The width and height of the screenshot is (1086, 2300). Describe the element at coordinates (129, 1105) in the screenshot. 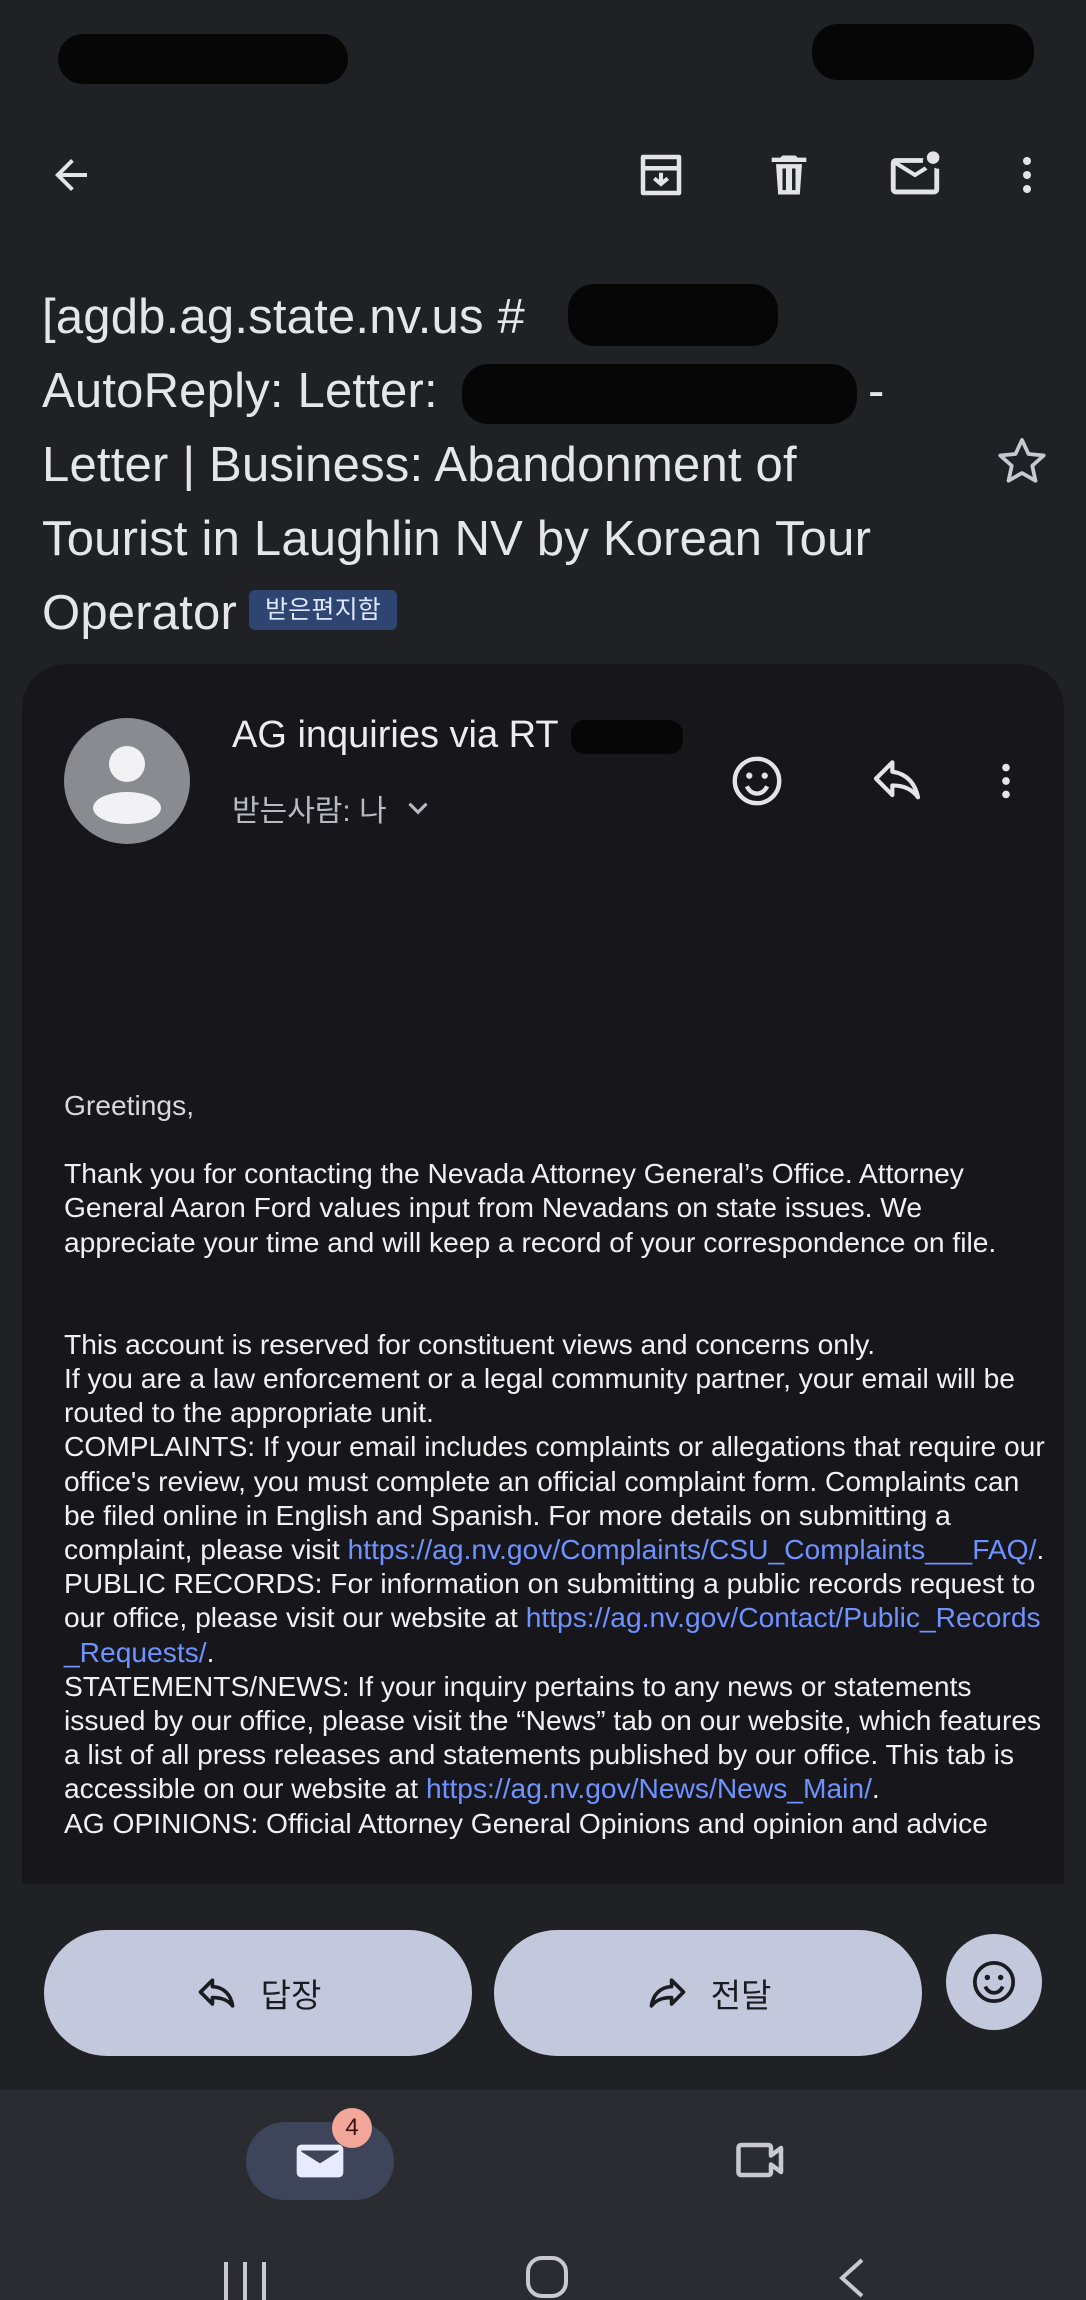

I see `greeting: Greetings,` at that location.